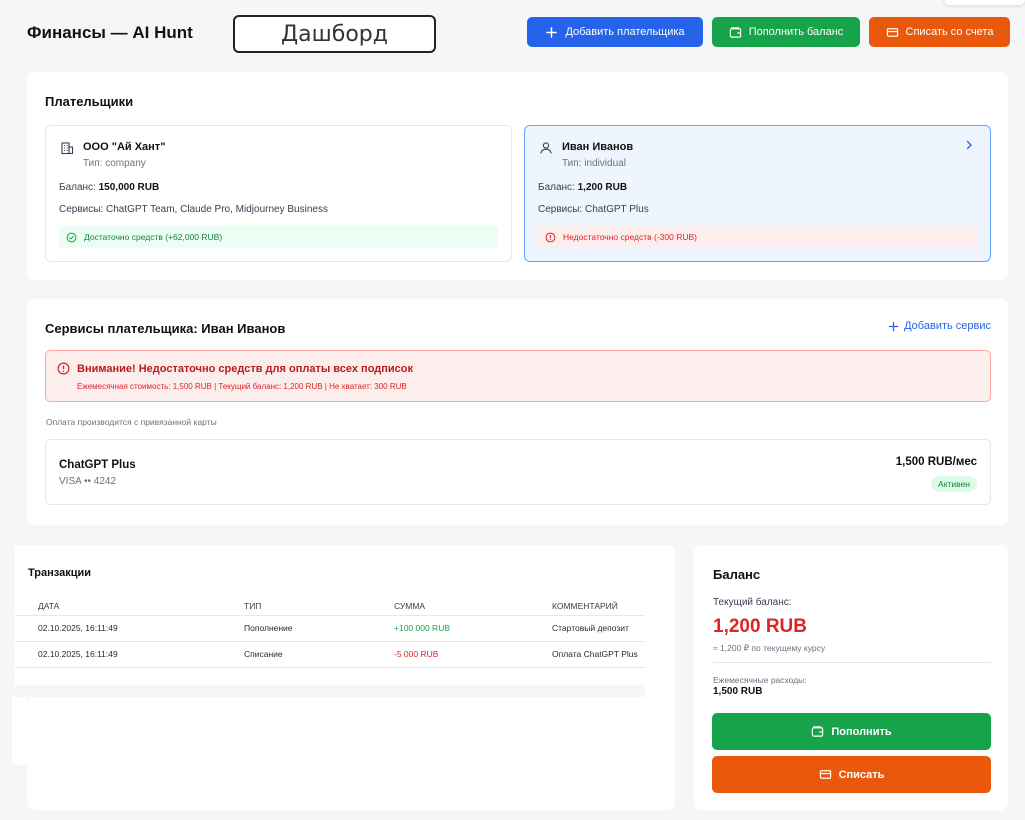 Image resolution: width=1025 pixels, height=820 pixels. I want to click on check-circle-icon, so click(71, 237).